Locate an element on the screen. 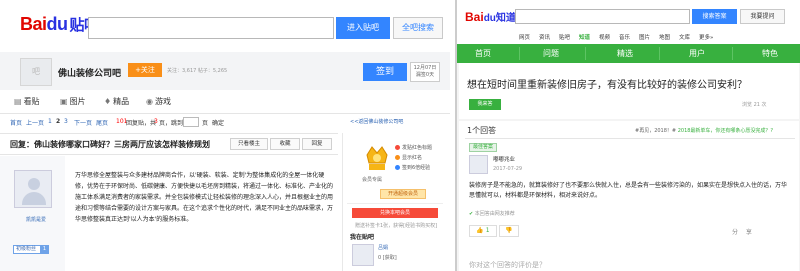 This screenshot has height=271, width=800. pager-first: 首页 is located at coordinates (16, 122).